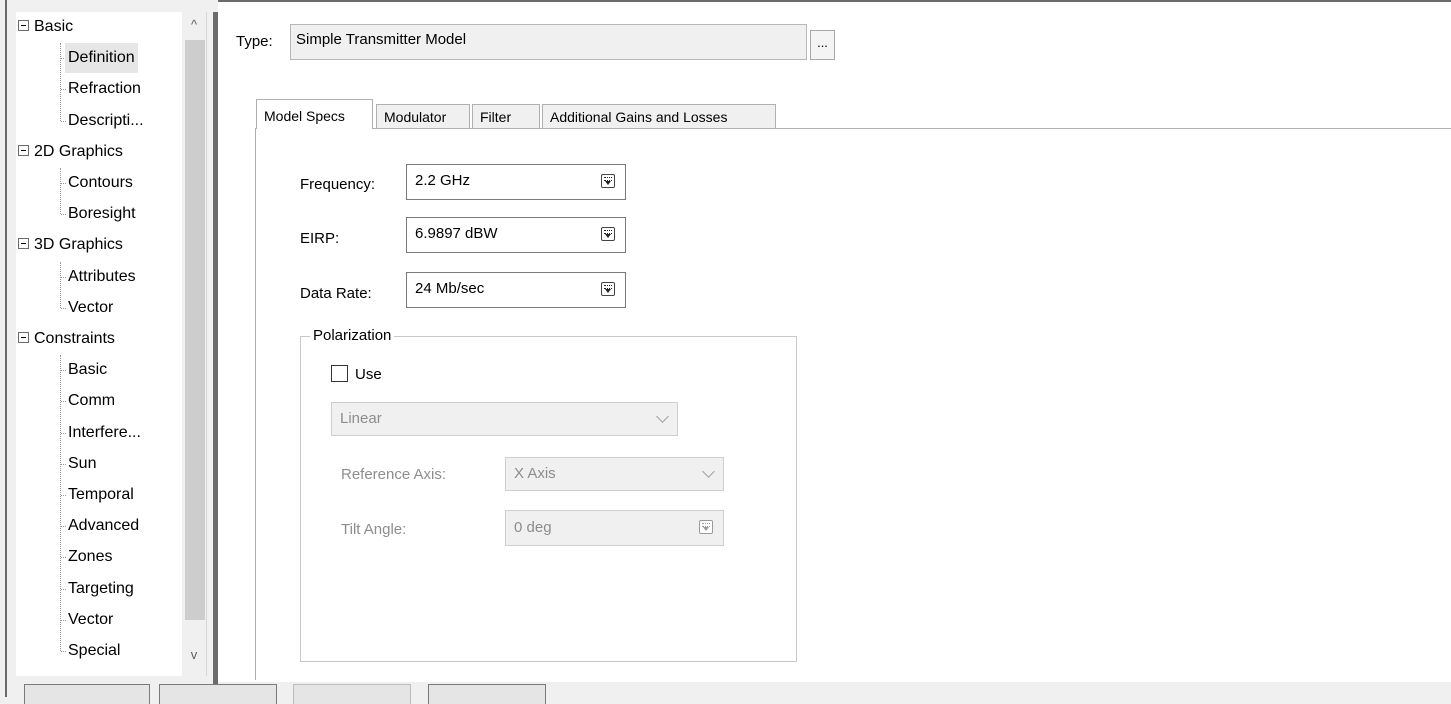 This screenshot has height=704, width=1451. Describe the element at coordinates (78, 151) in the screenshot. I see `tree-item-label: 2D Graphics` at that location.